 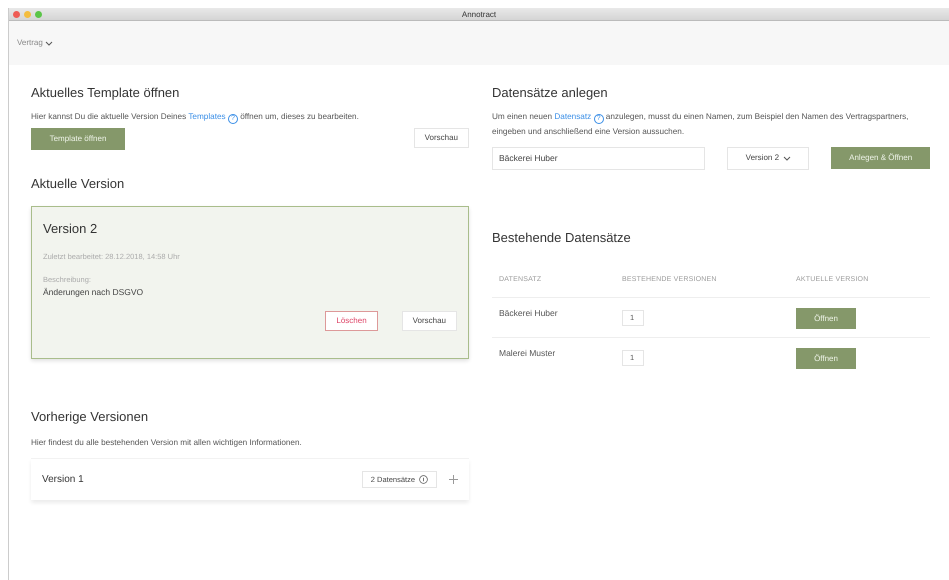 I want to click on name-input: Bäckerei Huber, so click(x=599, y=158).